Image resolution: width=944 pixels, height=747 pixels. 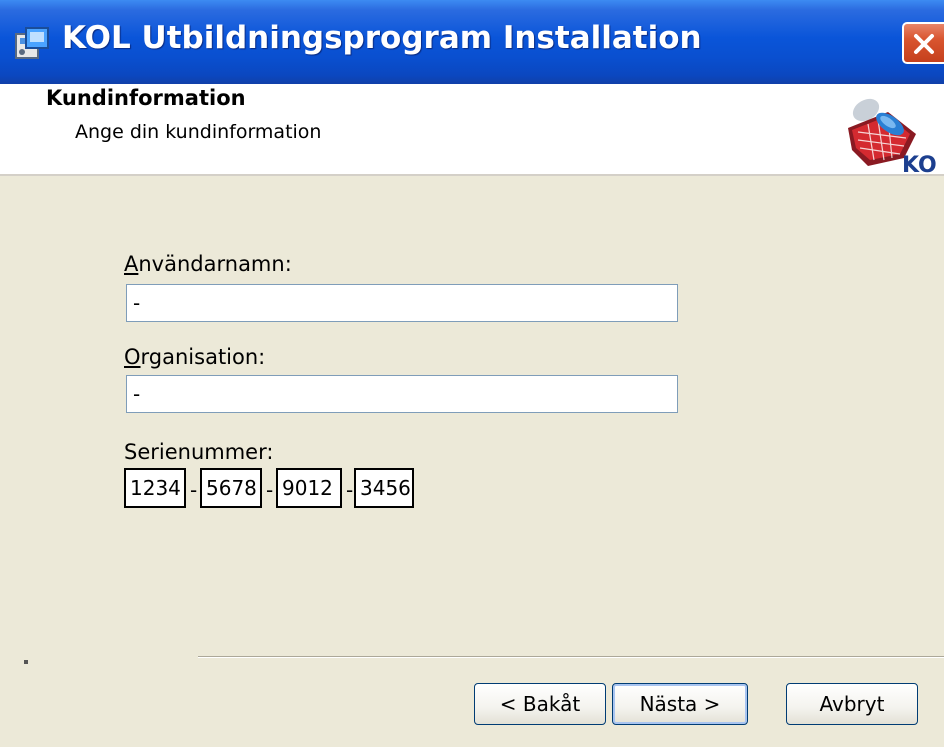 What do you see at coordinates (198, 132) in the screenshot?
I see `header-subtitle: Ange din kundinformation` at bounding box center [198, 132].